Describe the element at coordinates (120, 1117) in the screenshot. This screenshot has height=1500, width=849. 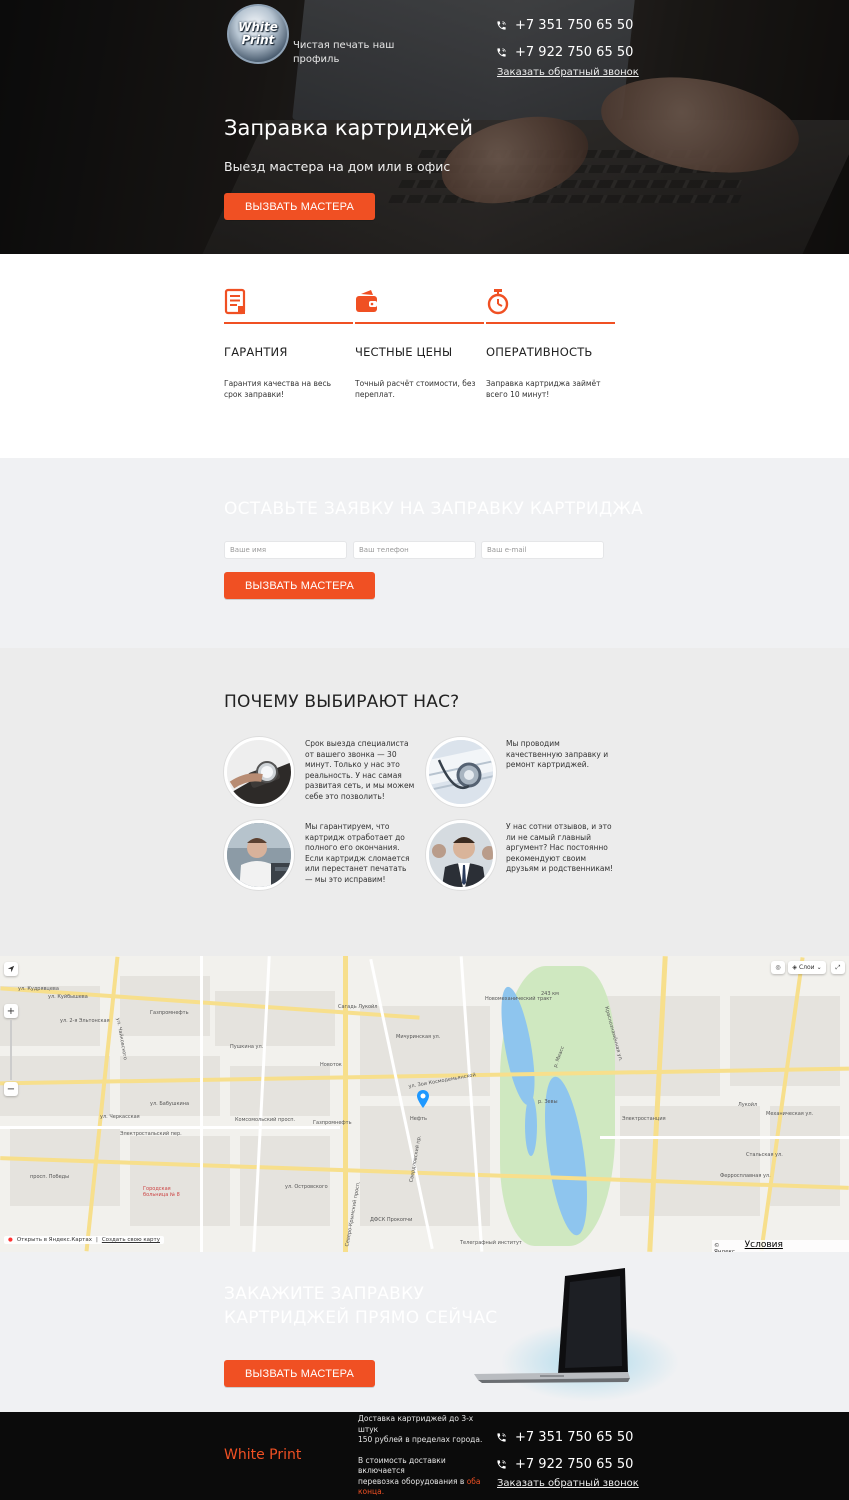
I see `map-label: ул. Черкасская` at that location.